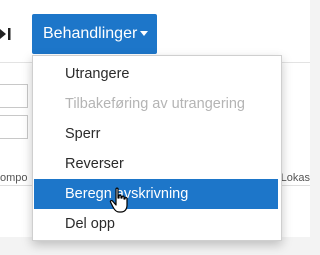  I want to click on menu-item-reverser: Reverser, so click(156, 164).